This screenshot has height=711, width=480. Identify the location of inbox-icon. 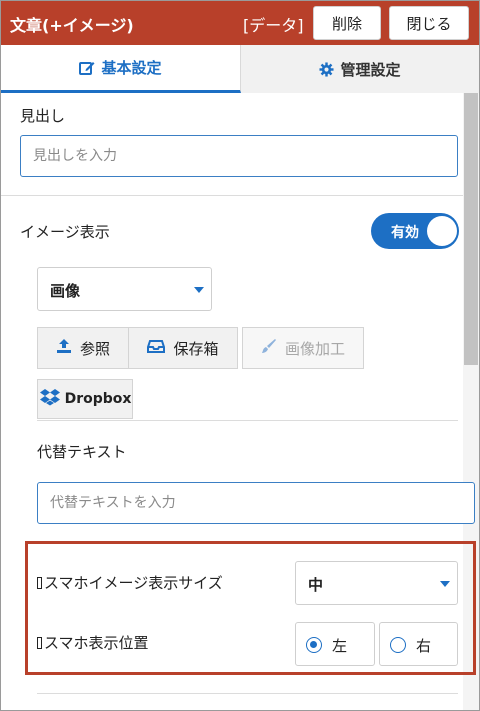
(156, 348).